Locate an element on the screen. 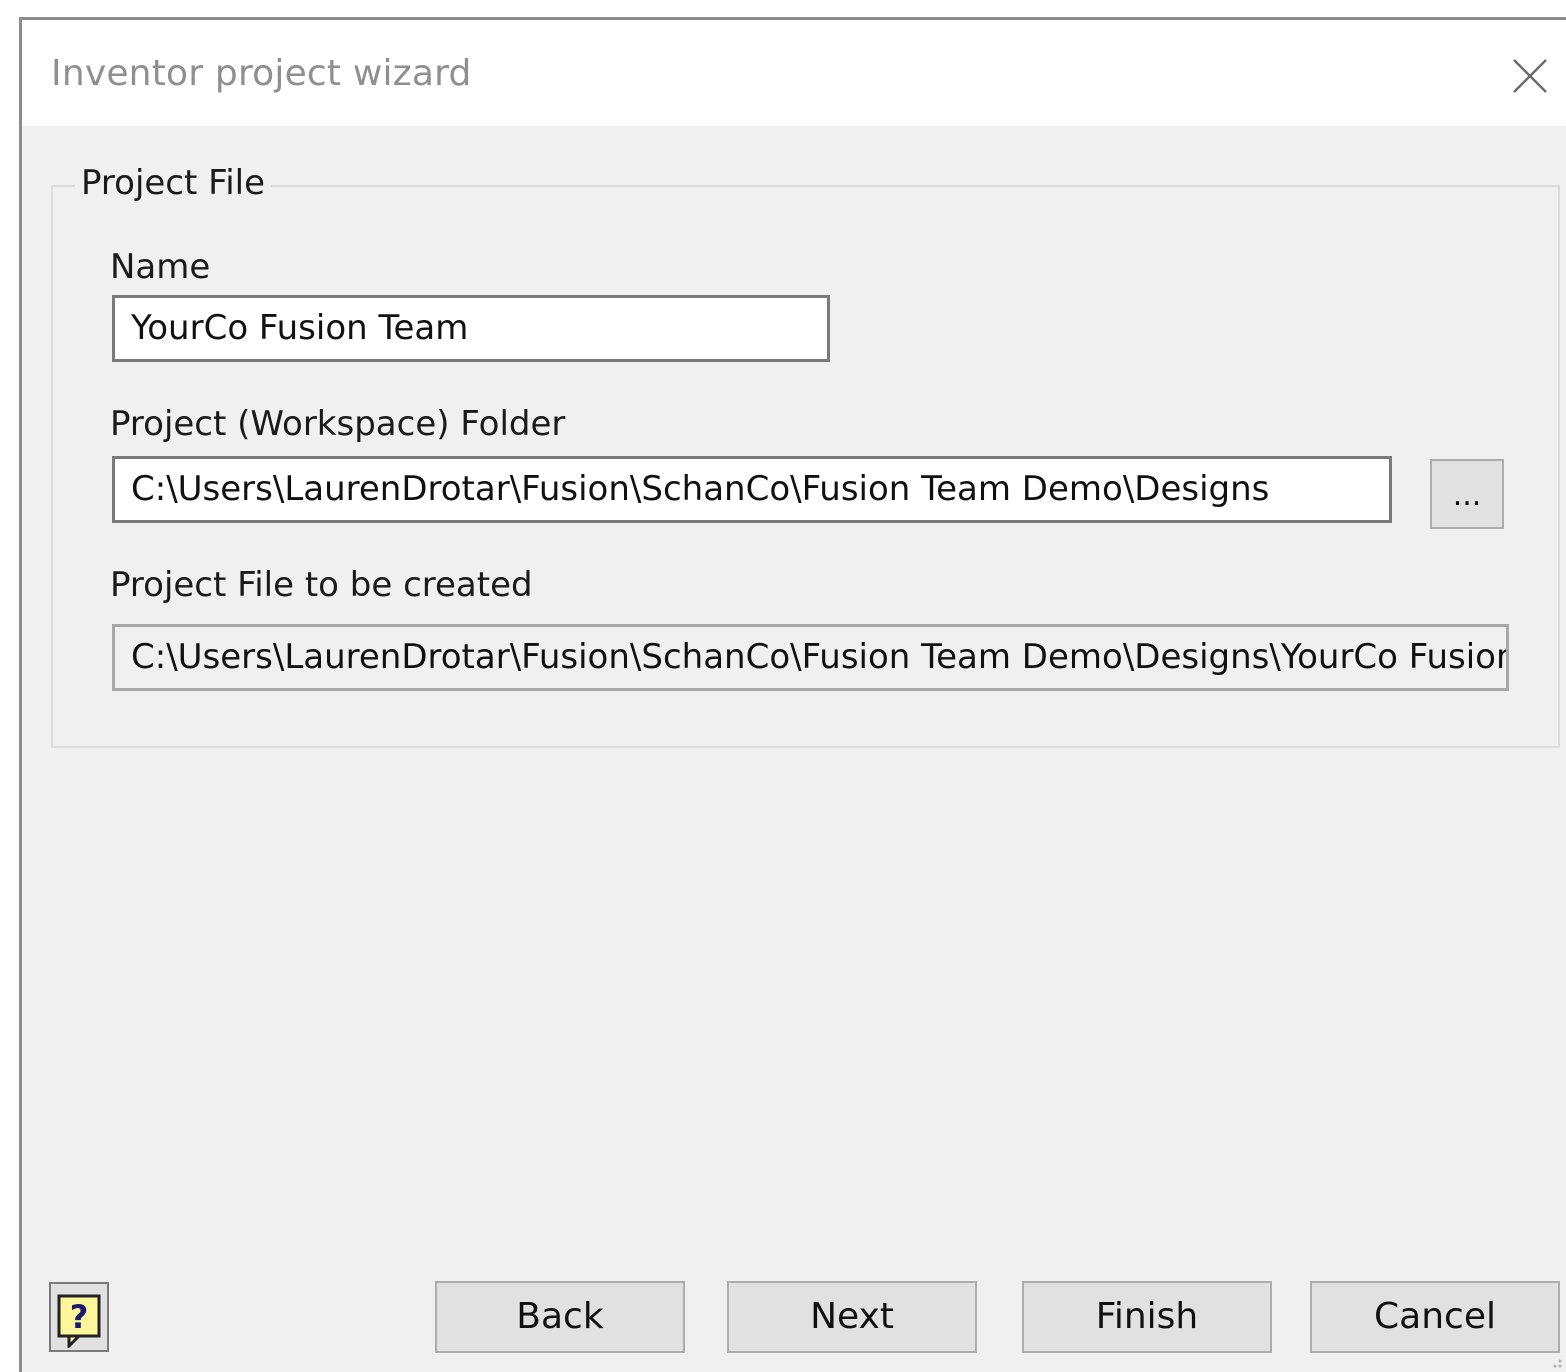 Image resolution: width=1566 pixels, height=1372 pixels. created-label: Project File to be created is located at coordinates (321, 585).